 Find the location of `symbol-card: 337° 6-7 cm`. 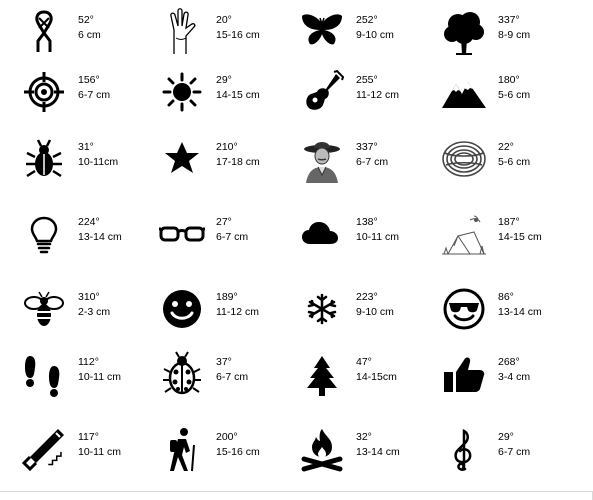

symbol-card: 337° 6-7 cm is located at coordinates (368, 165).